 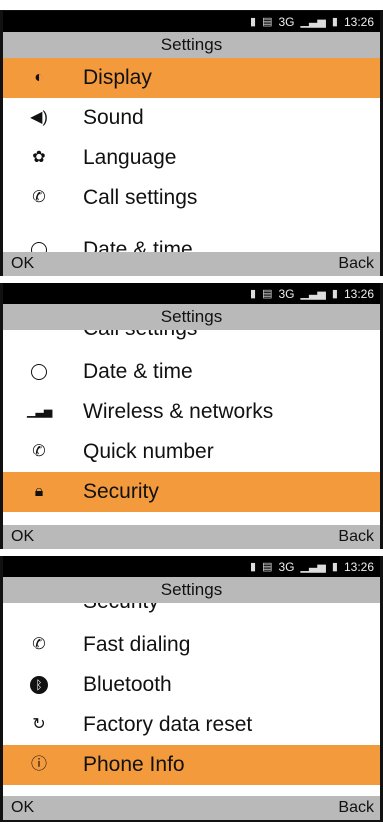 What do you see at coordinates (38, 764) in the screenshot?
I see `info-icon: ⓘ` at bounding box center [38, 764].